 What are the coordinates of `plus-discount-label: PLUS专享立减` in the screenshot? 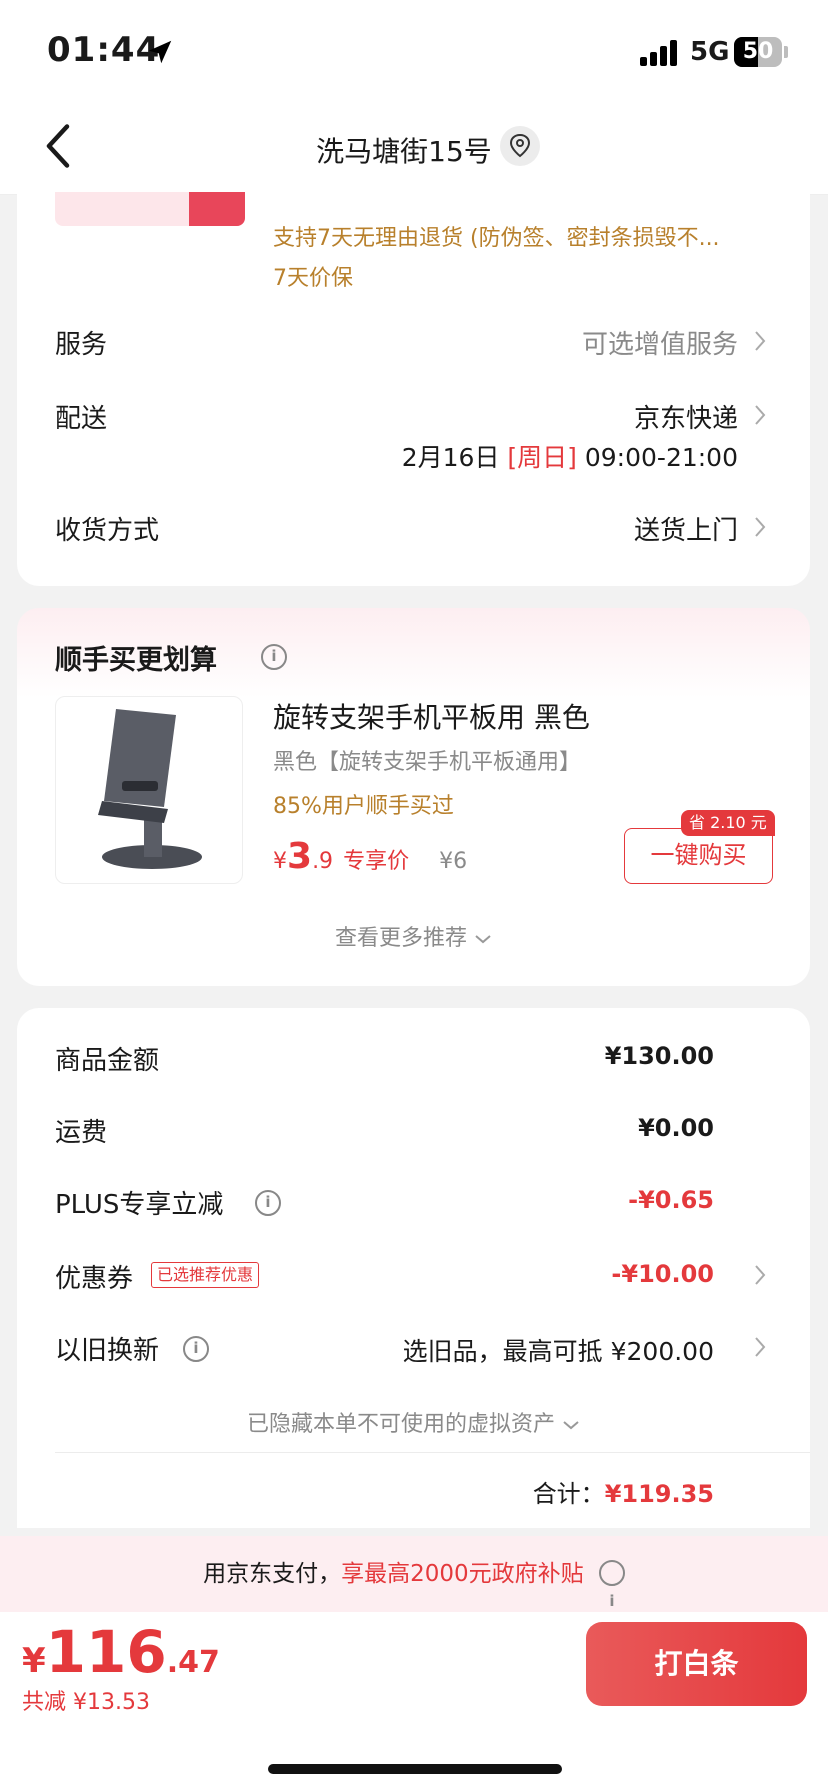 It's located at (139, 1205).